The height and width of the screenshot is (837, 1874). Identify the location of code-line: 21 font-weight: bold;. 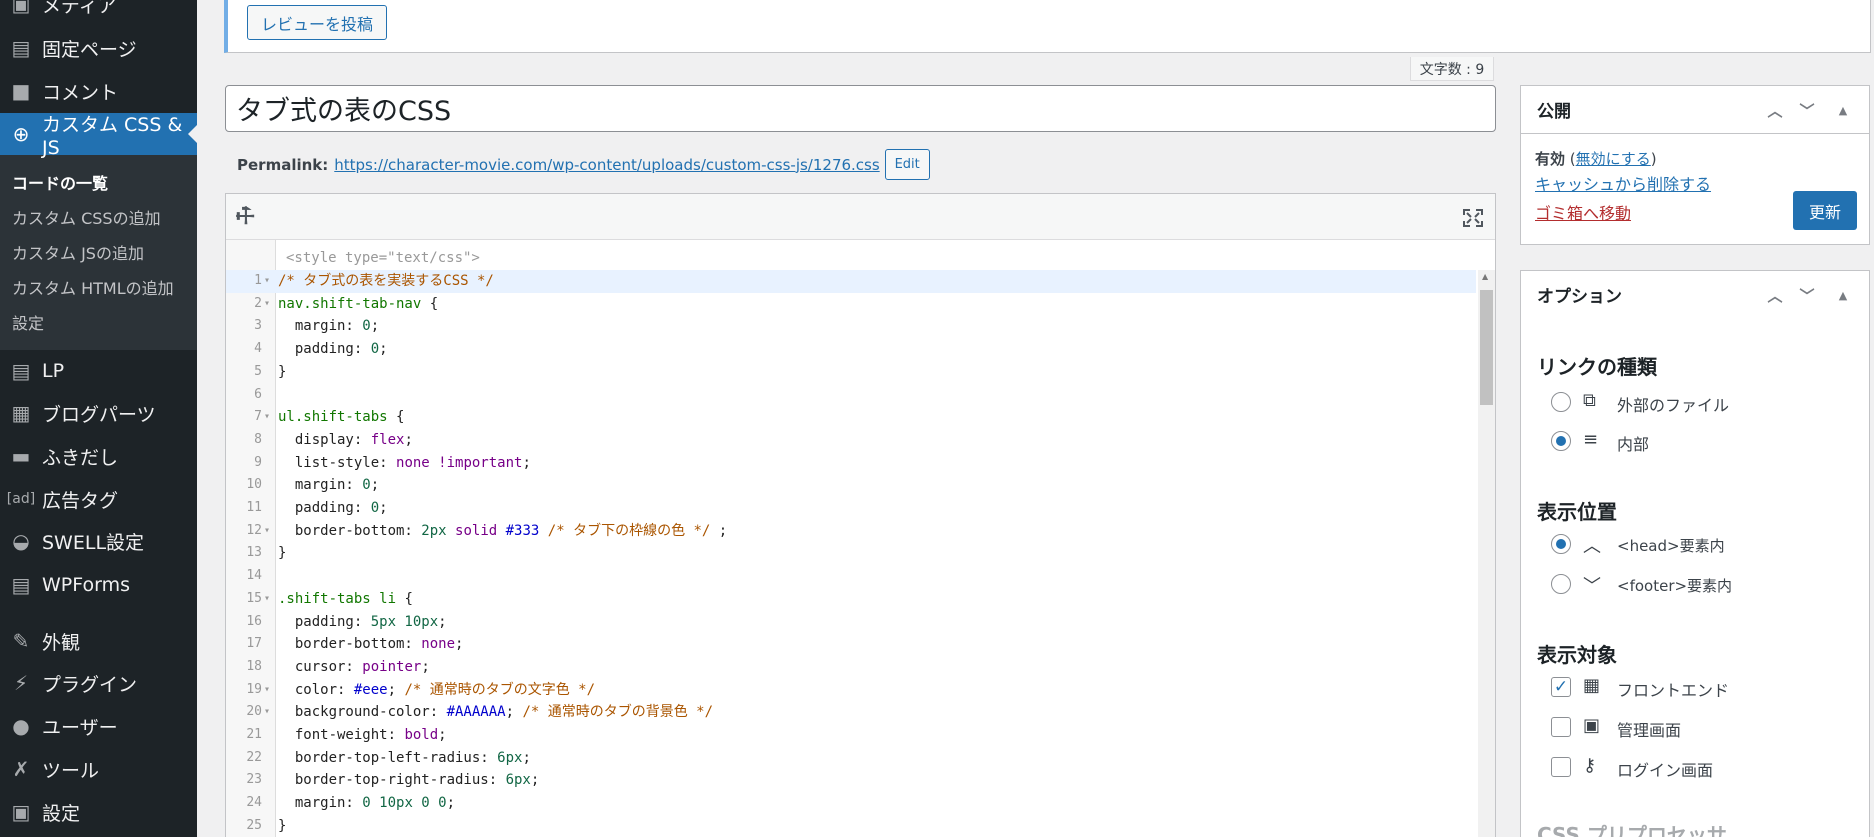
(851, 735).